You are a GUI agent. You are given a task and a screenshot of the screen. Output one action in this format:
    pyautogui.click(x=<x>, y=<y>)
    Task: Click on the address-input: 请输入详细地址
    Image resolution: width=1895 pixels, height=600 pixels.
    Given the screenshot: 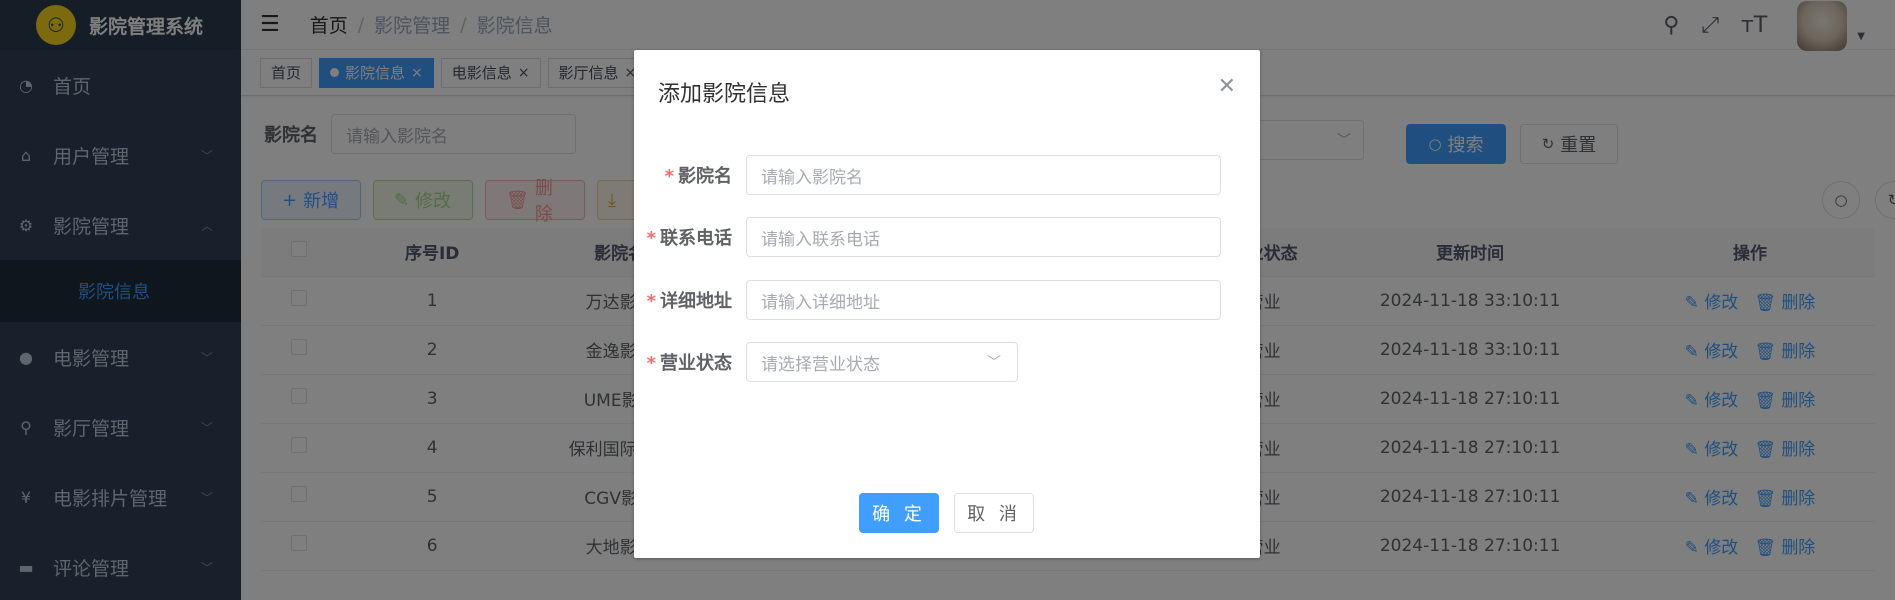 What is the action you would take?
    pyautogui.click(x=983, y=300)
    